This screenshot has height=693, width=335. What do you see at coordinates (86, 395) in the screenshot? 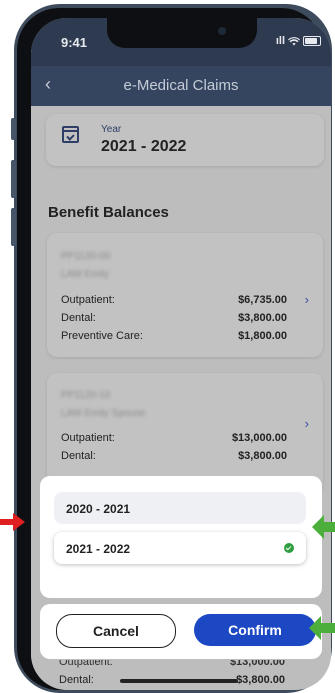
I see `member-id: PP1120-10` at bounding box center [86, 395].